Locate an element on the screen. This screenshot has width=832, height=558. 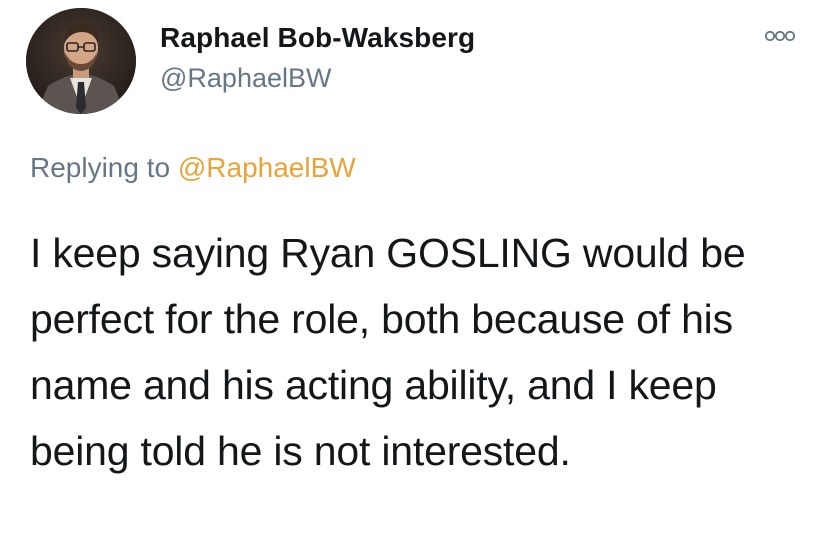
replying-to-mention-link: @RaphaelBW is located at coordinates (267, 167).